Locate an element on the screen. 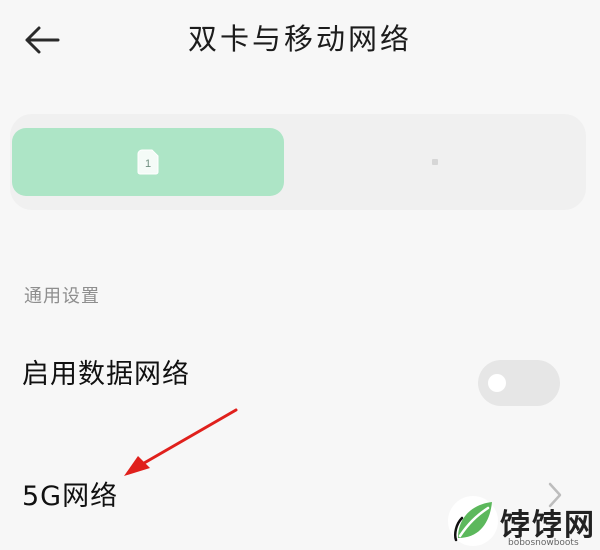 The height and width of the screenshot is (550, 600). tab-sim-1: 1 is located at coordinates (148, 162).